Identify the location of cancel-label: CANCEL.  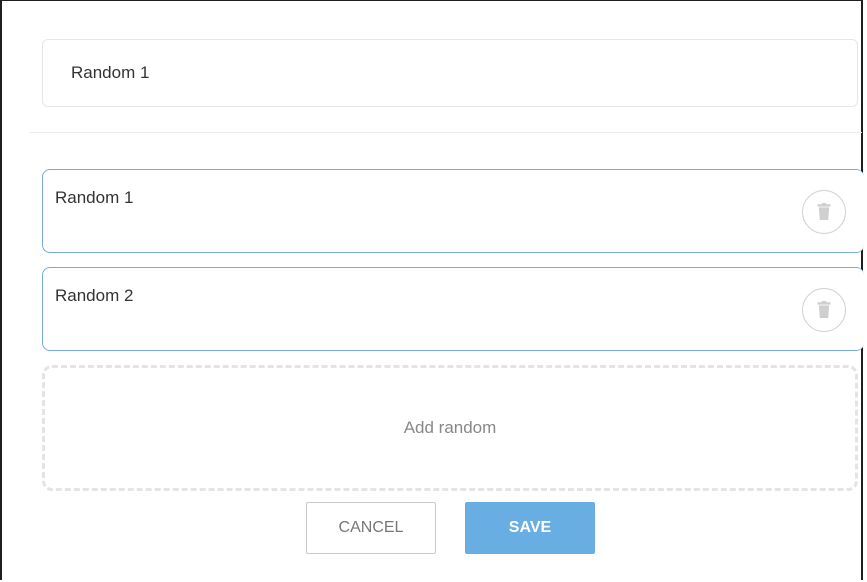
(371, 527).